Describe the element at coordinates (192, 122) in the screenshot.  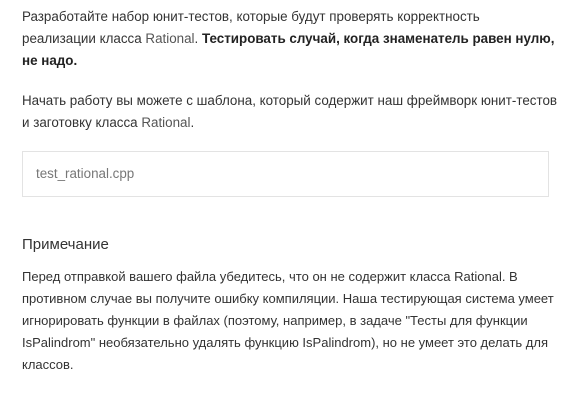
I see `template-text-2: .` at that location.